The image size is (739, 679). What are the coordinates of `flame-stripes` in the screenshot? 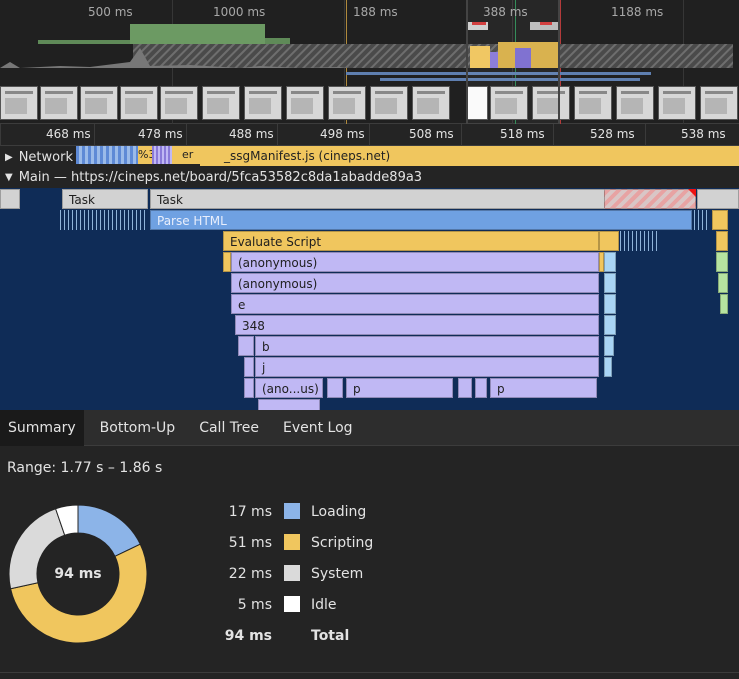 It's located at (104, 220).